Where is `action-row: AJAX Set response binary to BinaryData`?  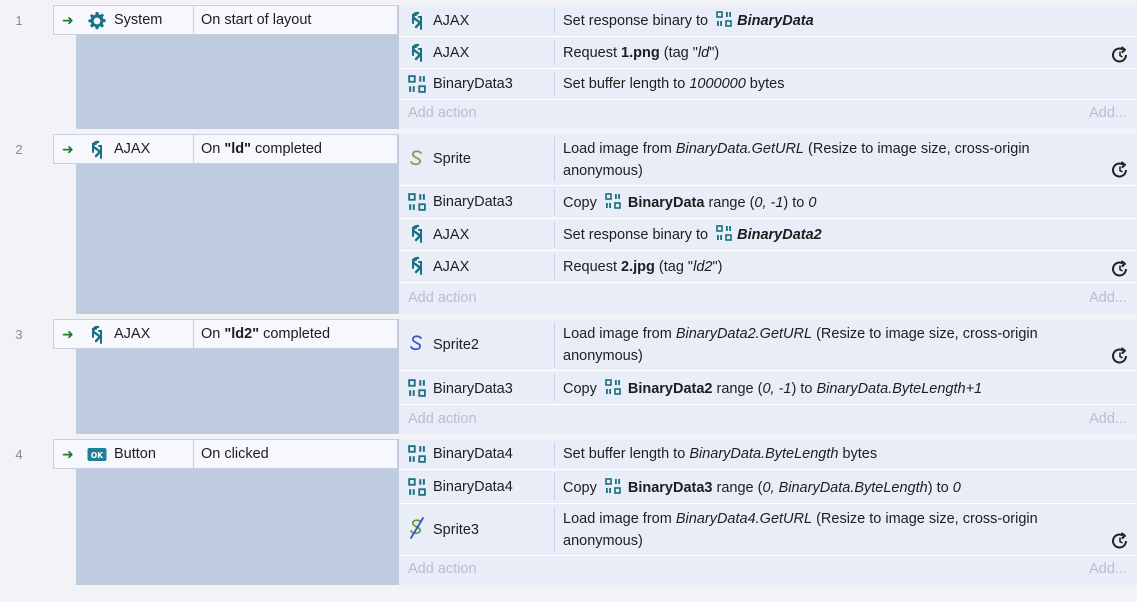 action-row: AJAX Set response binary to BinaryData is located at coordinates (768, 21).